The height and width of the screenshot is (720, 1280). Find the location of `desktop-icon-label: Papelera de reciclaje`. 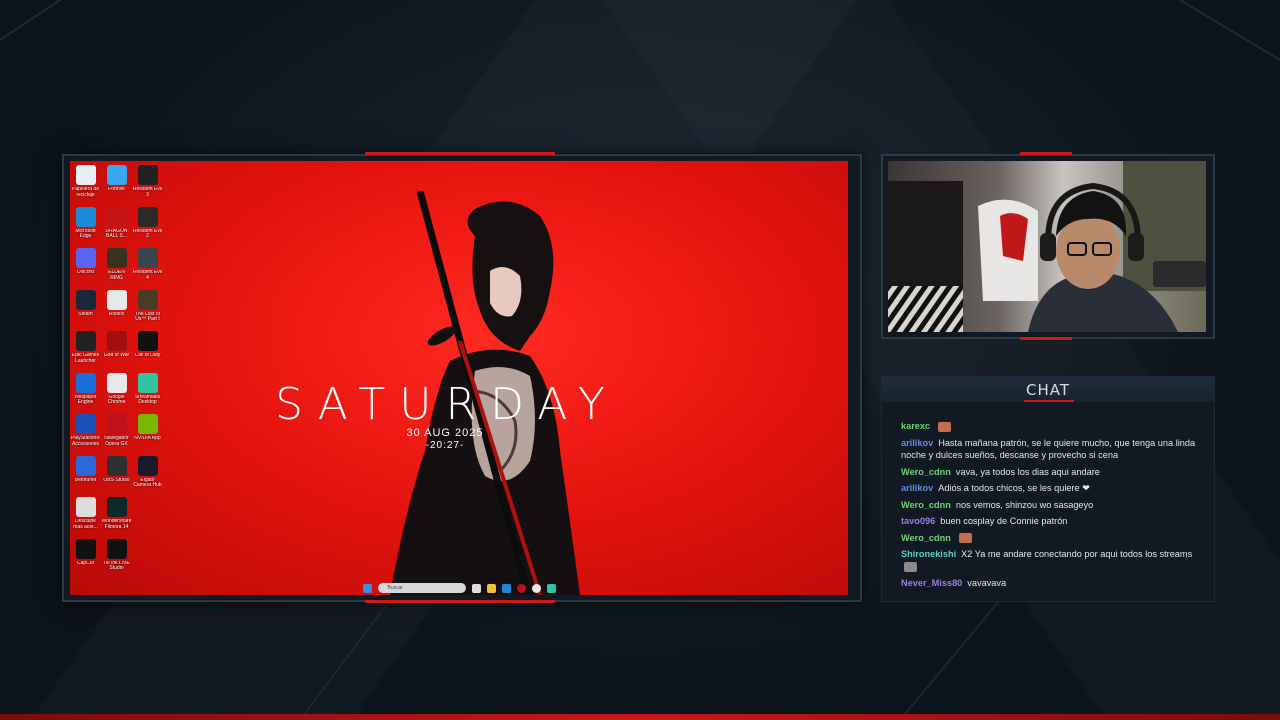

desktop-icon-label: Papelera de reciclaje is located at coordinates (85, 192).